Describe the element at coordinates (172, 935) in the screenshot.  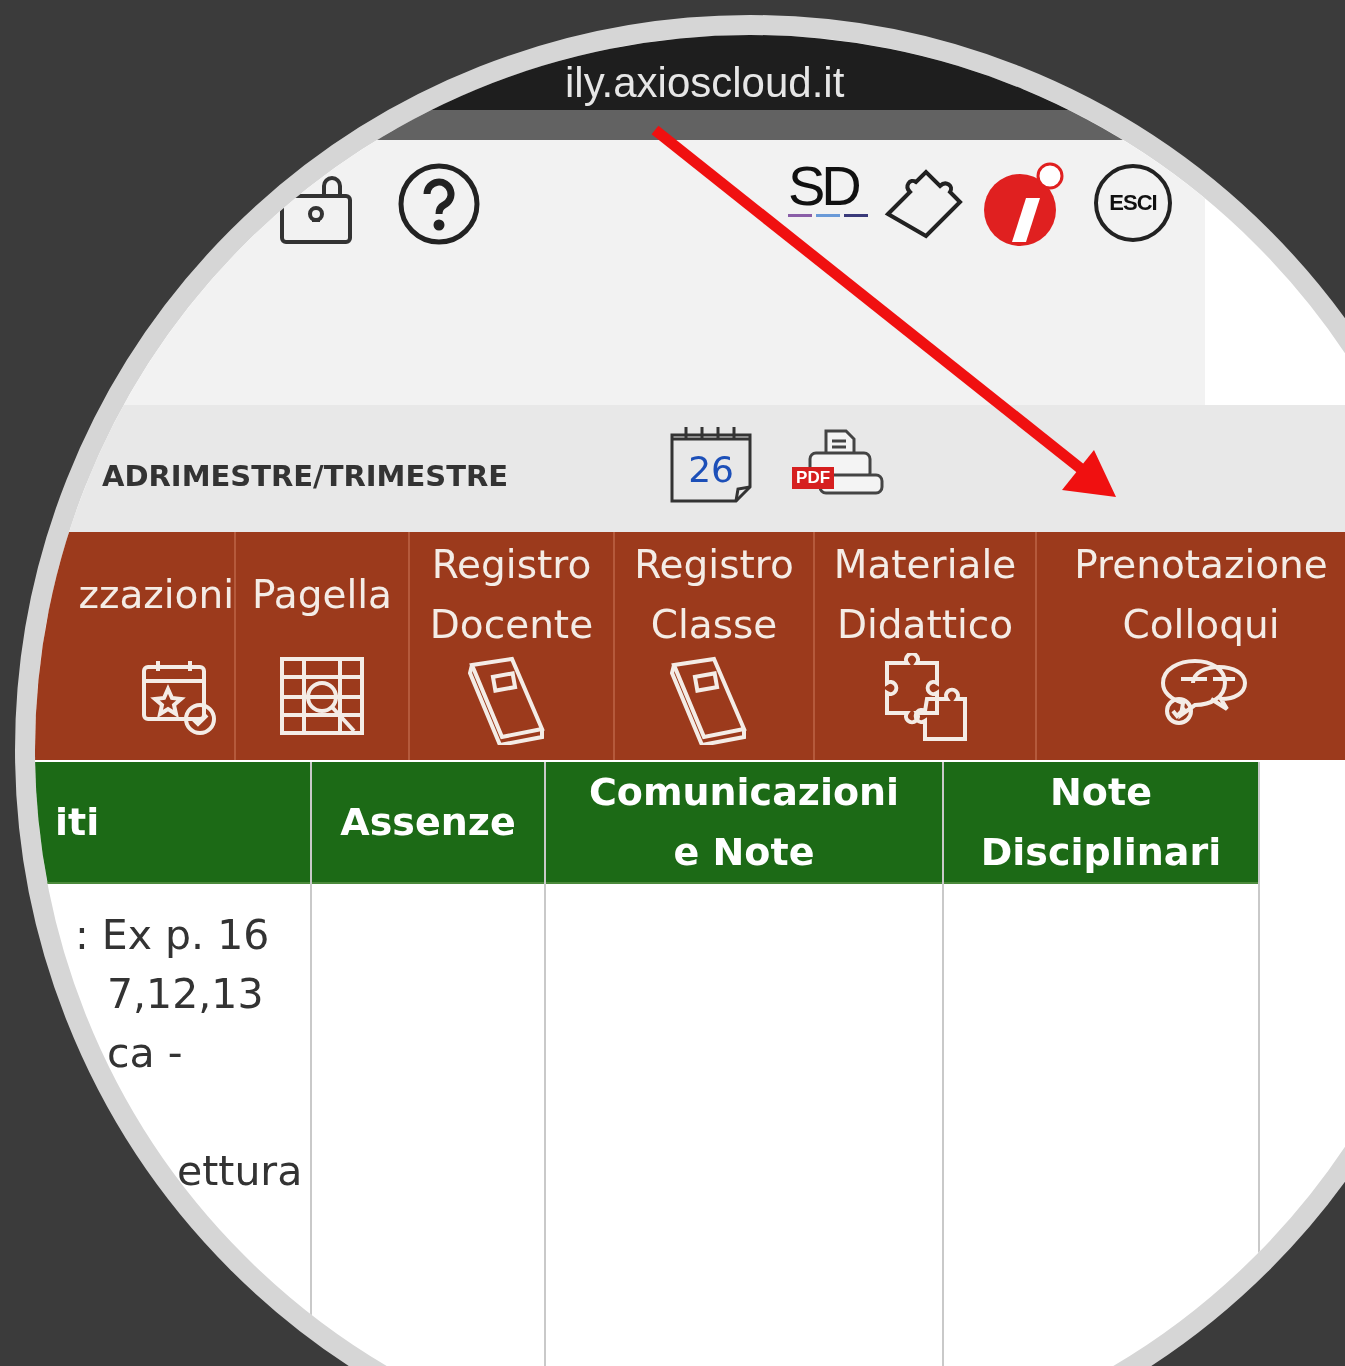
I see `cell-text: : Ex p. 16` at that location.